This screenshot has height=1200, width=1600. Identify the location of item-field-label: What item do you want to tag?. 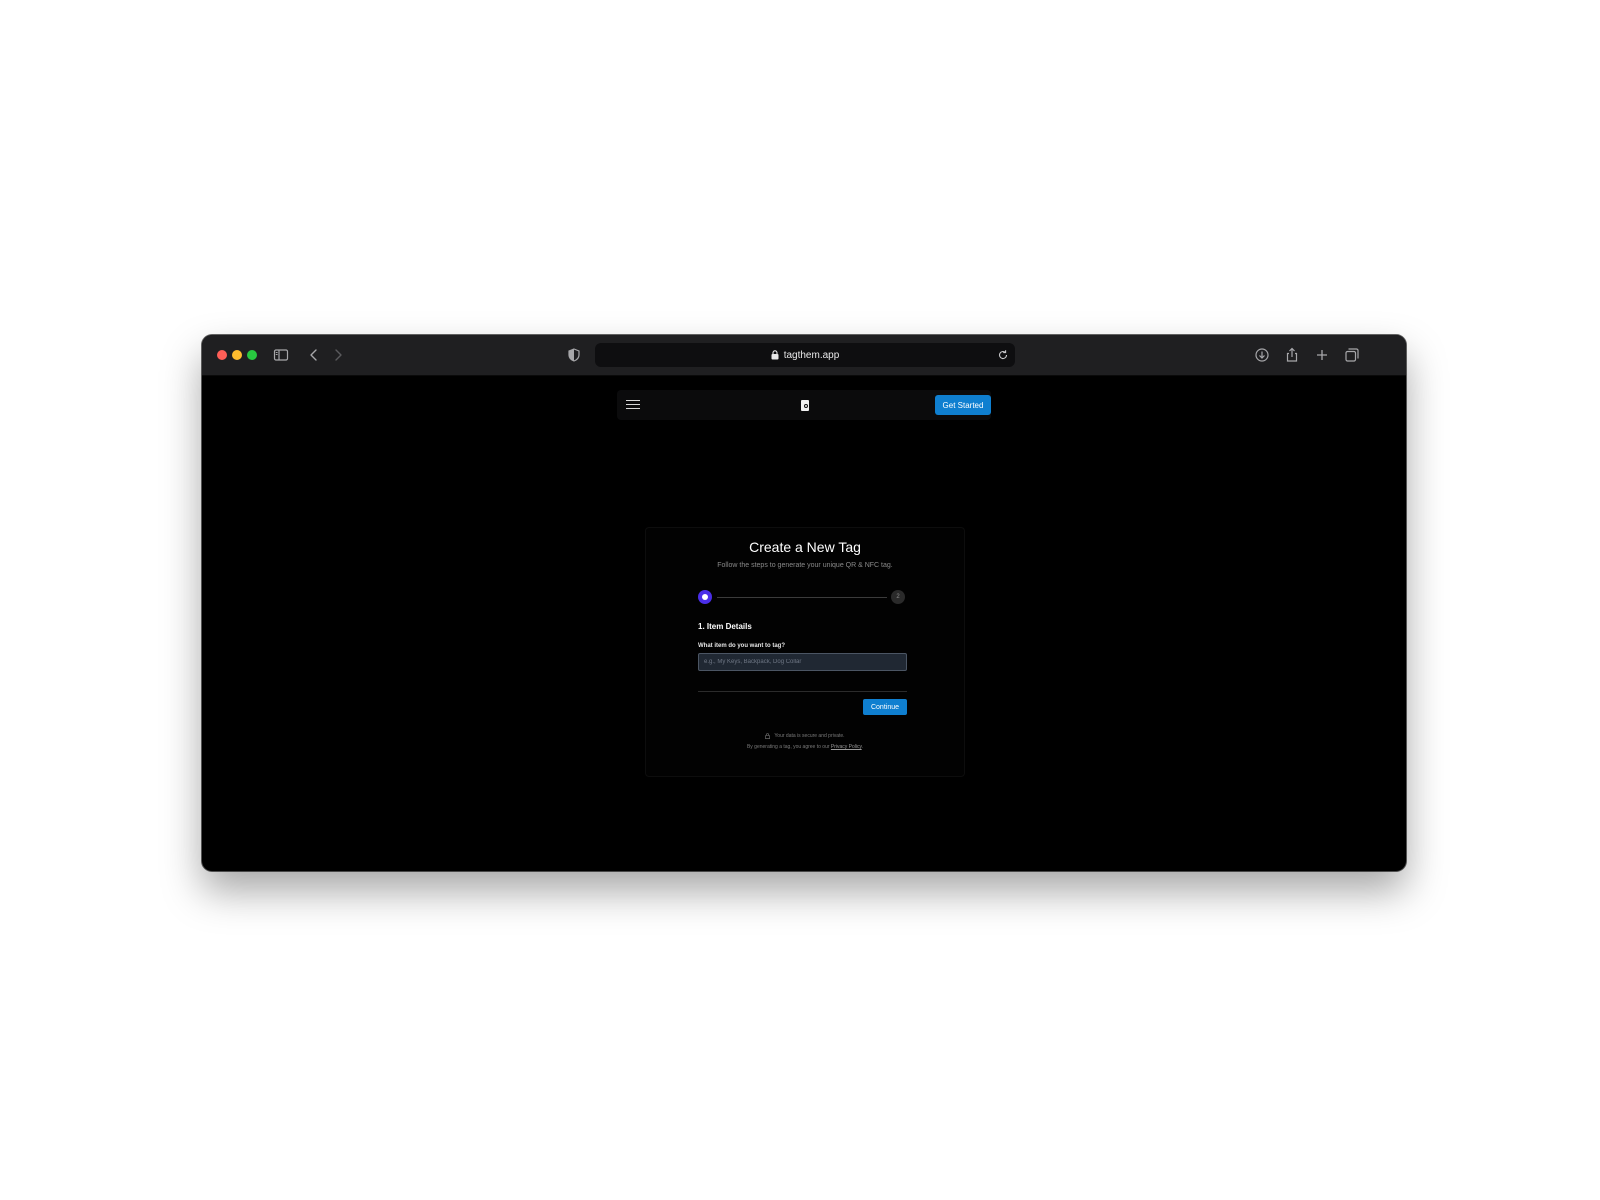
(741, 646).